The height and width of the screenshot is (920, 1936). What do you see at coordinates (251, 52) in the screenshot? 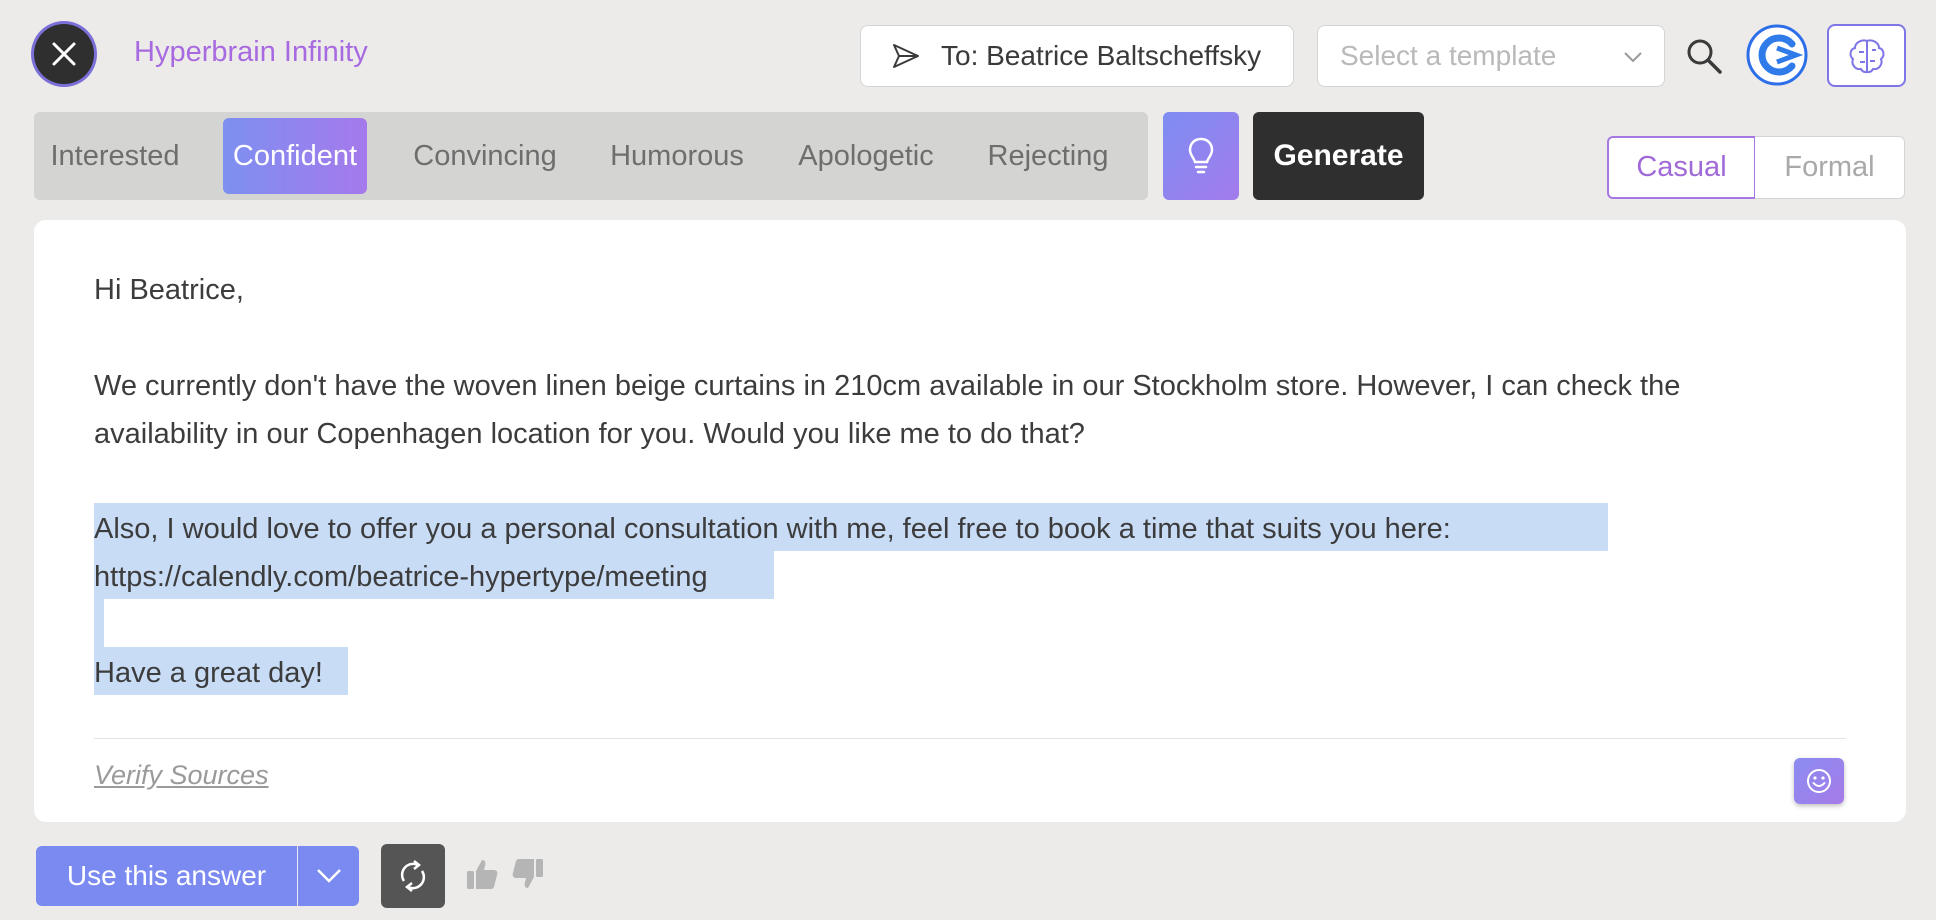
I see `app-title: Hyperbrain Infinity` at bounding box center [251, 52].